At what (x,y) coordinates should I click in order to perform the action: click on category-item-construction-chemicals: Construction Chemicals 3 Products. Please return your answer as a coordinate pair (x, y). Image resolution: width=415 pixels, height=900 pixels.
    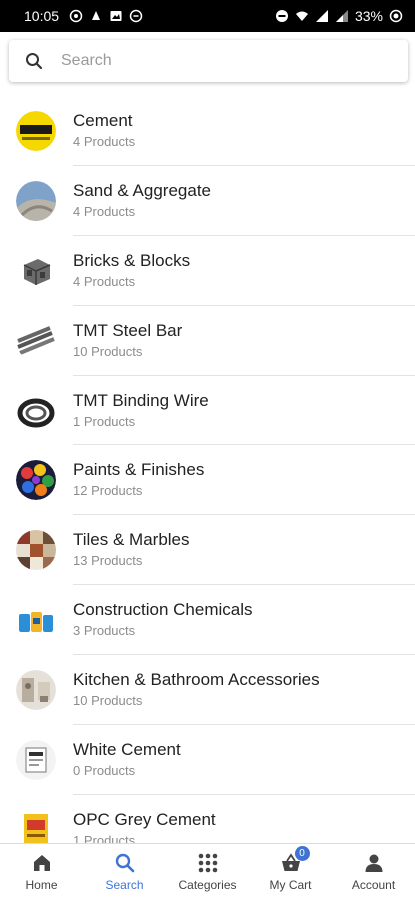
    Looking at the image, I should click on (207, 620).